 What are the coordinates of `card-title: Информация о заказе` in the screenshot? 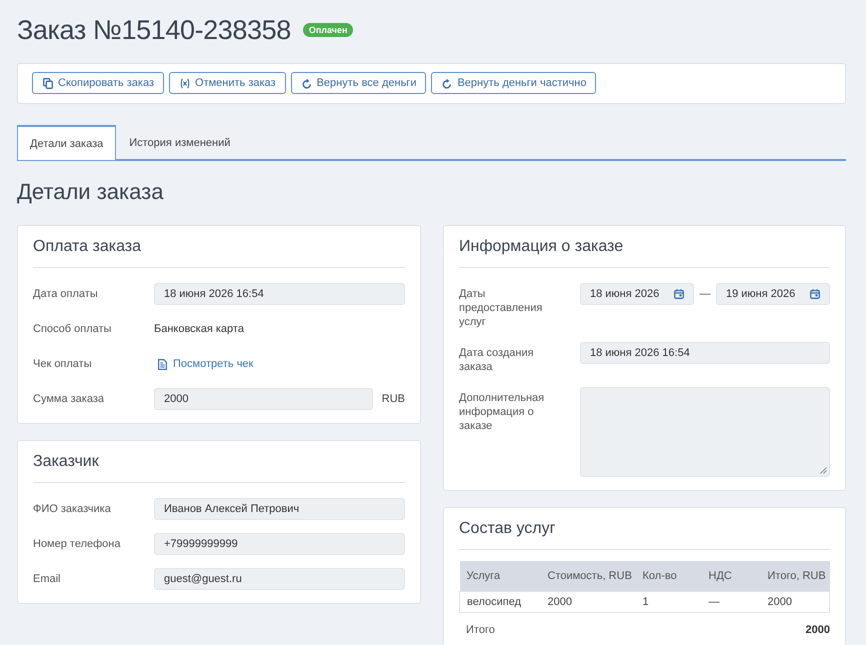 It's located at (644, 252).